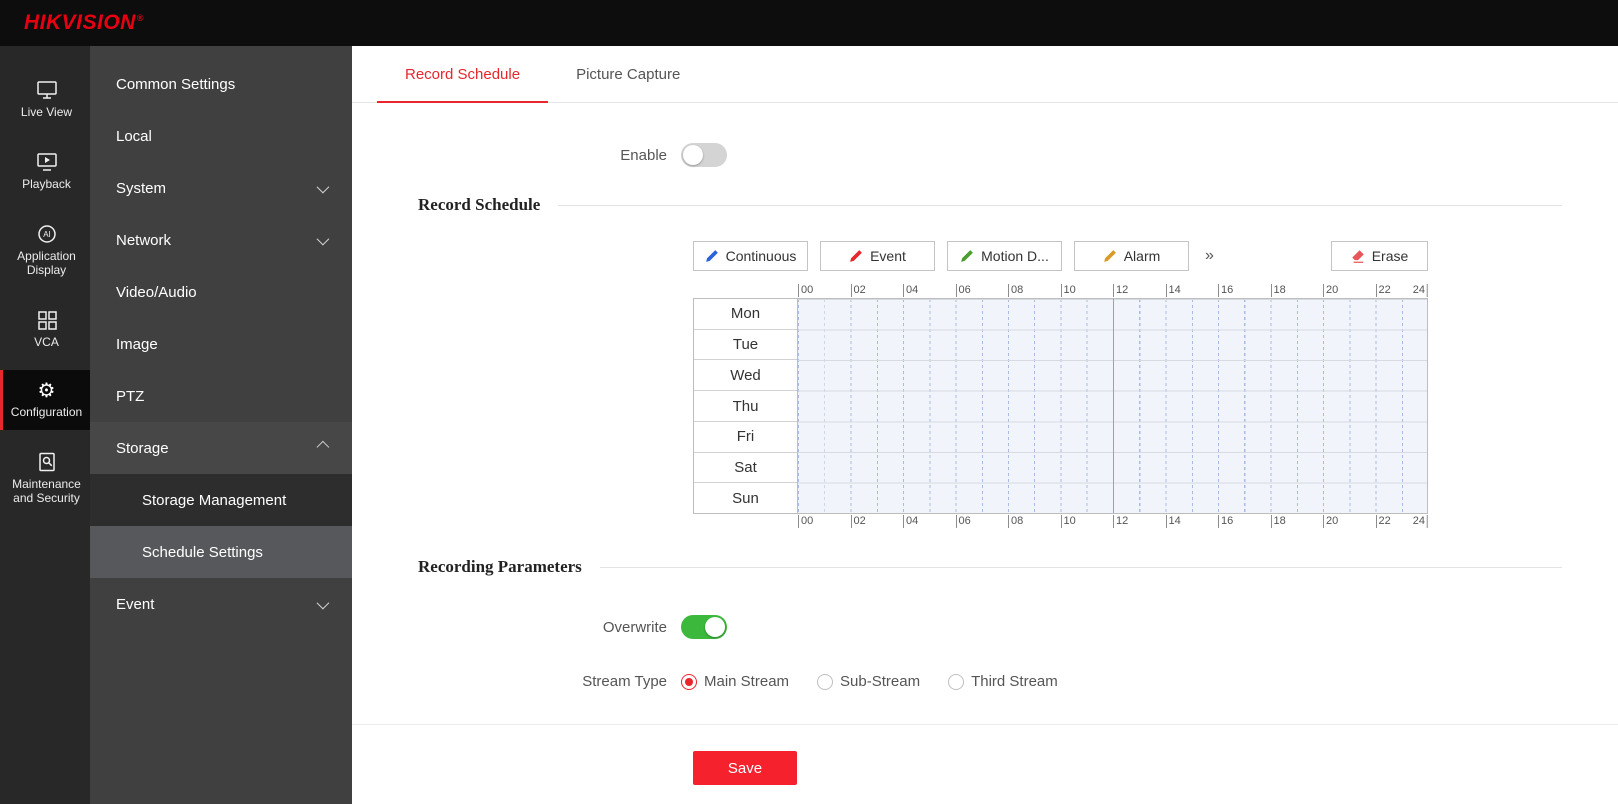 This screenshot has width=1618, height=804. Describe the element at coordinates (628, 74) in the screenshot. I see `tab-picture-capture: Picture Capture` at that location.